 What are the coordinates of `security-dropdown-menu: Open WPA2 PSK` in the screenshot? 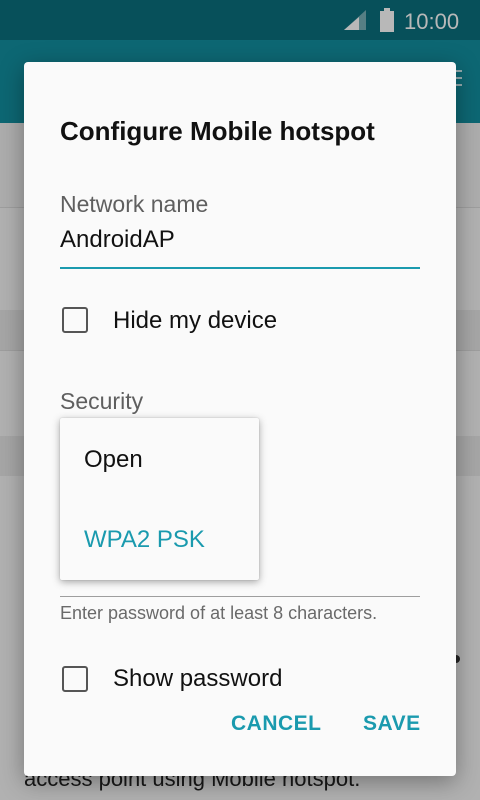 It's located at (159, 499).